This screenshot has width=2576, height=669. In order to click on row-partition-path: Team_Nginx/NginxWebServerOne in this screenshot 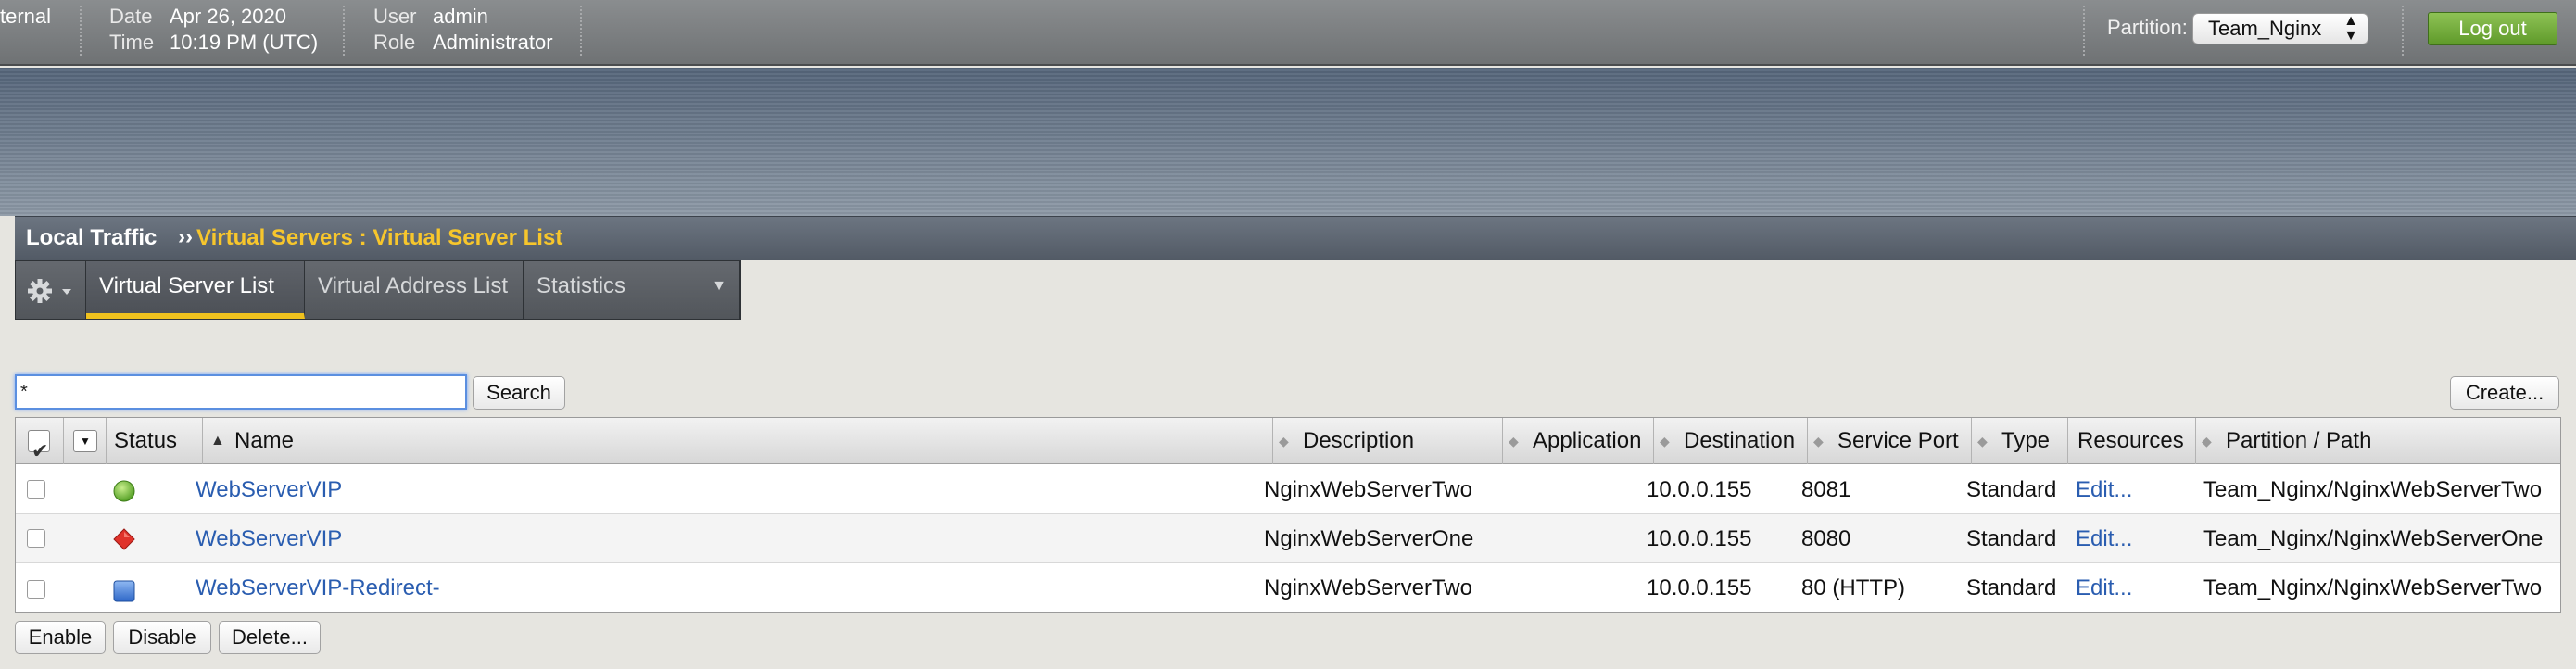, I will do `click(2373, 538)`.